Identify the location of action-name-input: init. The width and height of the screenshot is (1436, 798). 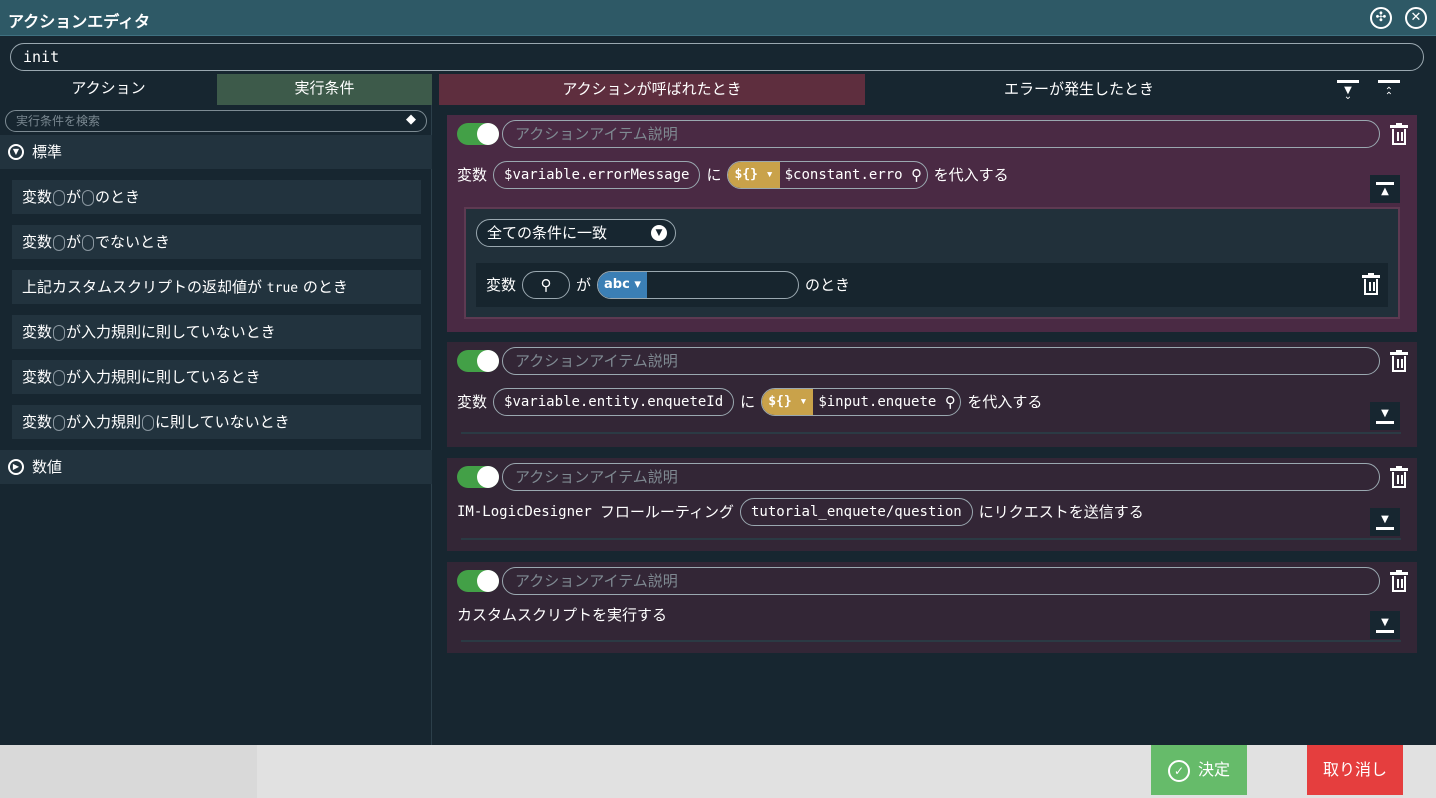
(717, 57).